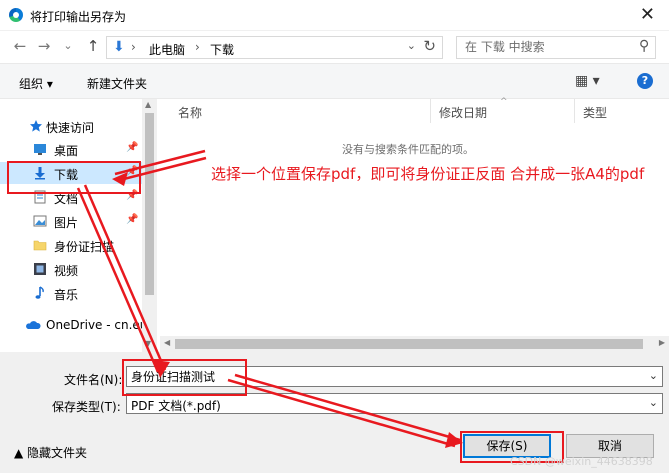  I want to click on sidebar-item-onedrive: OneDrive - cn.eu, so click(73, 325).